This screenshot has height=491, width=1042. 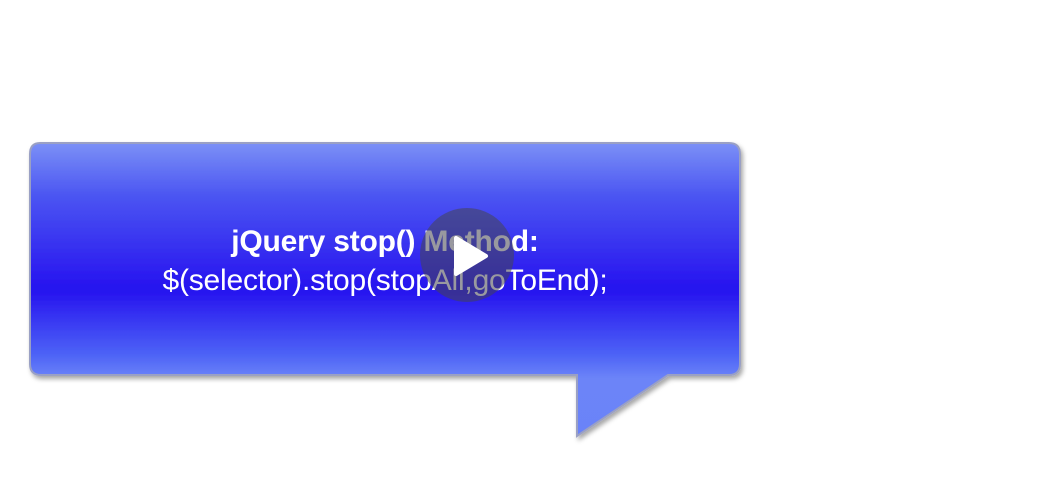 I want to click on slide-title: jQuery stop() Method:, so click(x=385, y=241).